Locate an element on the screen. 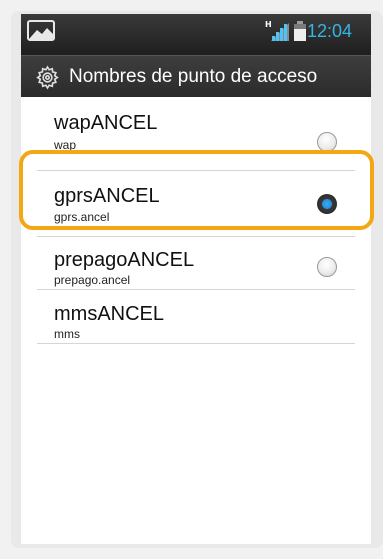 This screenshot has width=383, height=559. divider is located at coordinates (196, 343).